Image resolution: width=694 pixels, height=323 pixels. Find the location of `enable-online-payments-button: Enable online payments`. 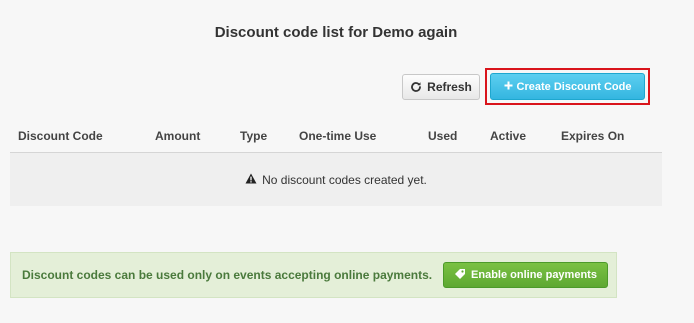

enable-online-payments-button: Enable online payments is located at coordinates (525, 275).